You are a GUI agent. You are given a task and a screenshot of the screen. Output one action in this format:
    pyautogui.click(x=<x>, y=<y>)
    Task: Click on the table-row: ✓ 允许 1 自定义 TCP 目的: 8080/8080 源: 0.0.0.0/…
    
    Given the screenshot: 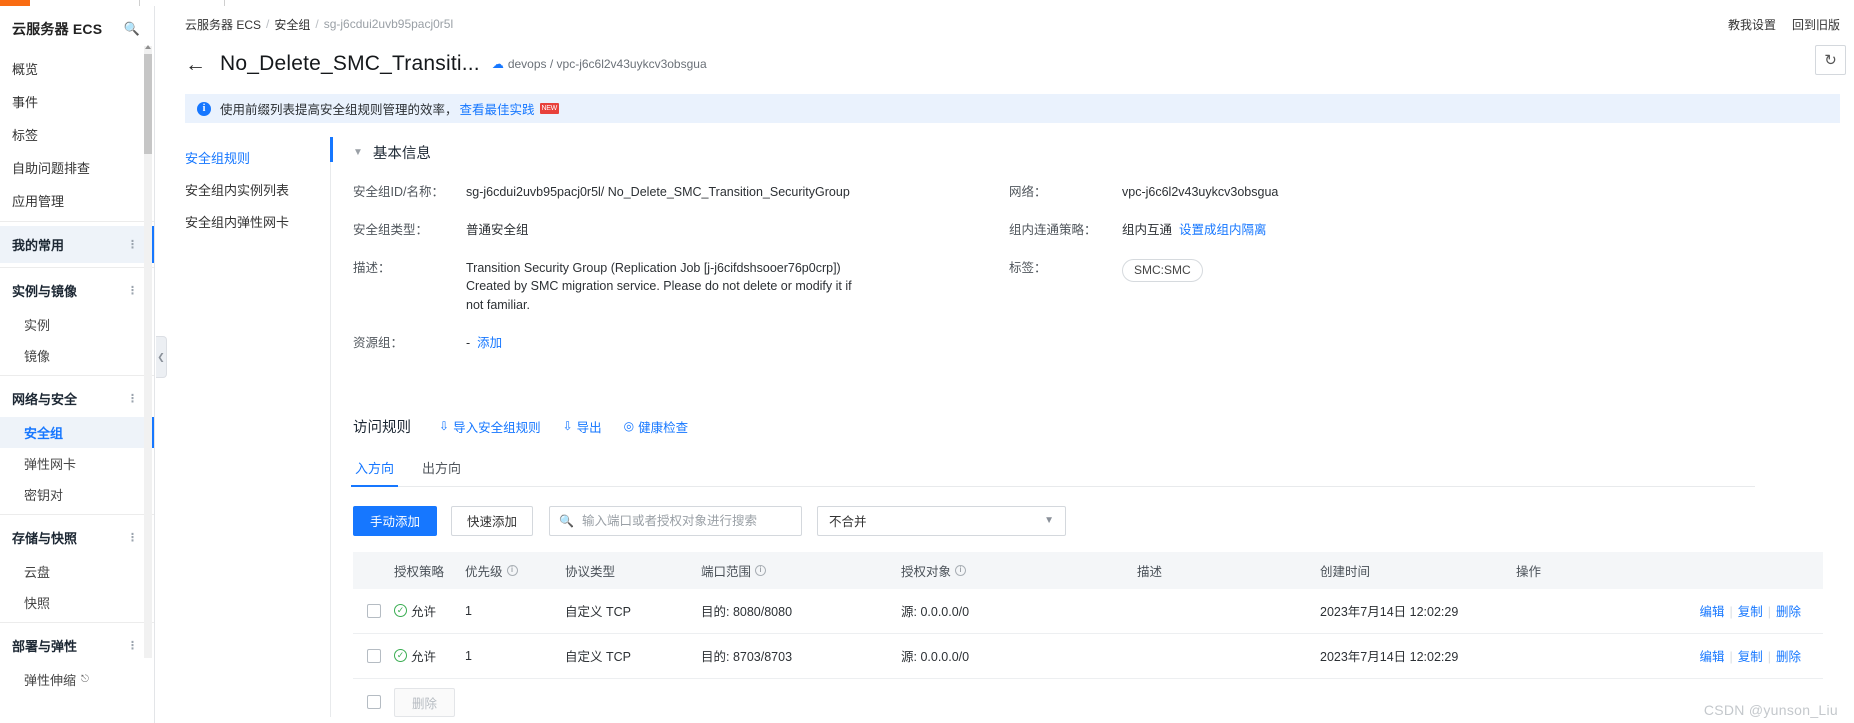 What is the action you would take?
    pyautogui.click(x=1088, y=611)
    